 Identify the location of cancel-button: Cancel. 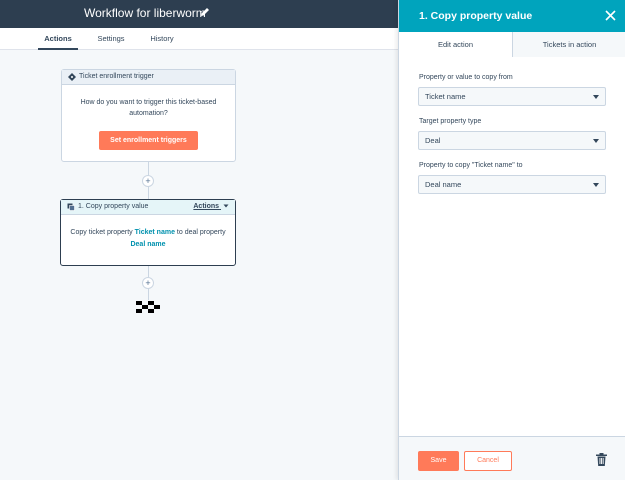
(488, 461).